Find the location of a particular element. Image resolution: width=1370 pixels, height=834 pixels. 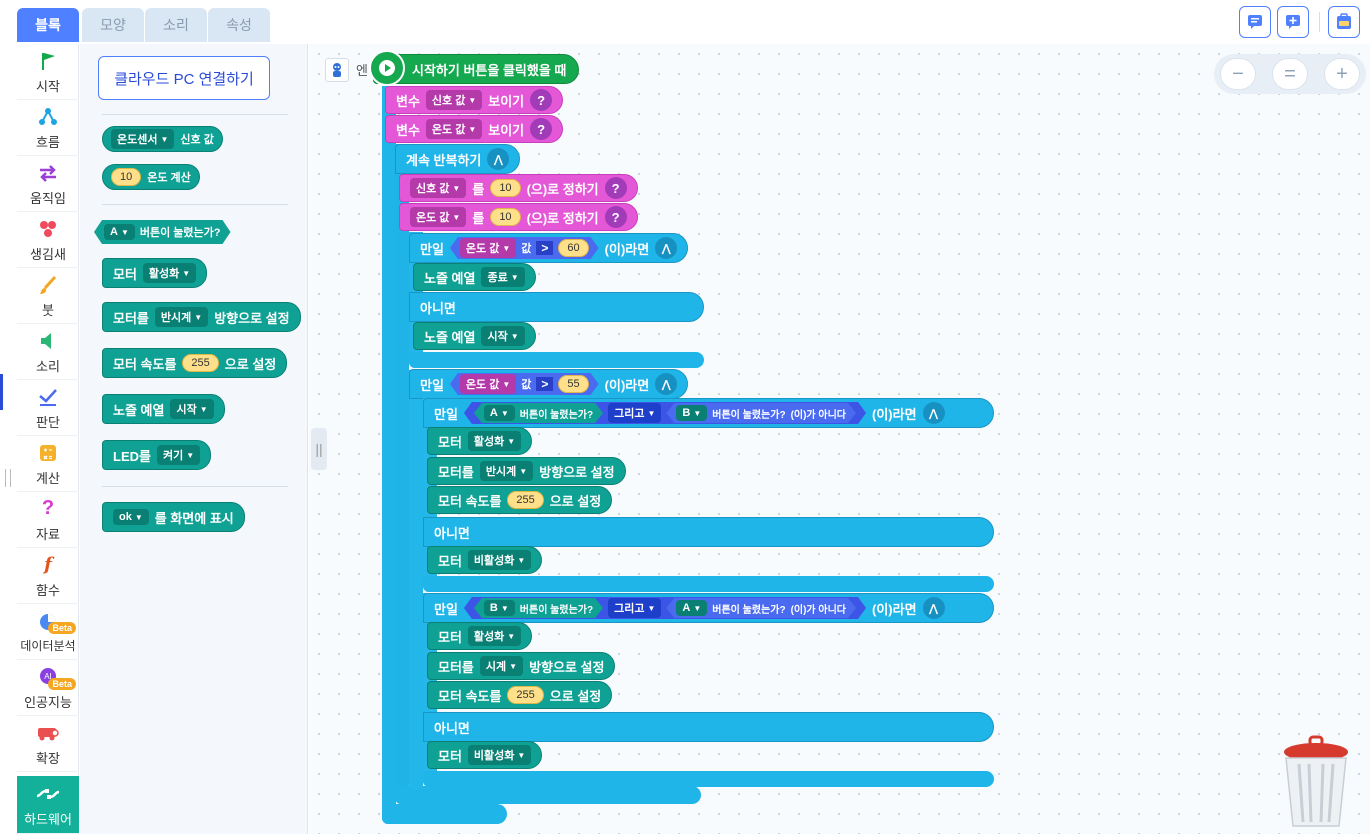

not-block: B ▼ 버튼이 눌렸는가? (이)가 아니다 is located at coordinates (761, 413).